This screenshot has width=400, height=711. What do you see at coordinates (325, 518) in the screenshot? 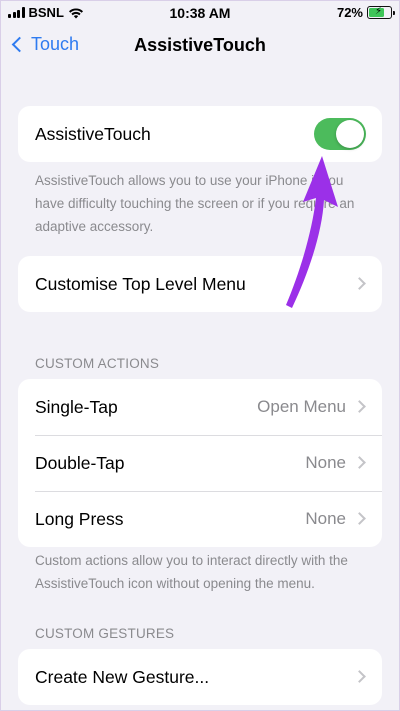
I see `long-press-value: None` at bounding box center [325, 518].